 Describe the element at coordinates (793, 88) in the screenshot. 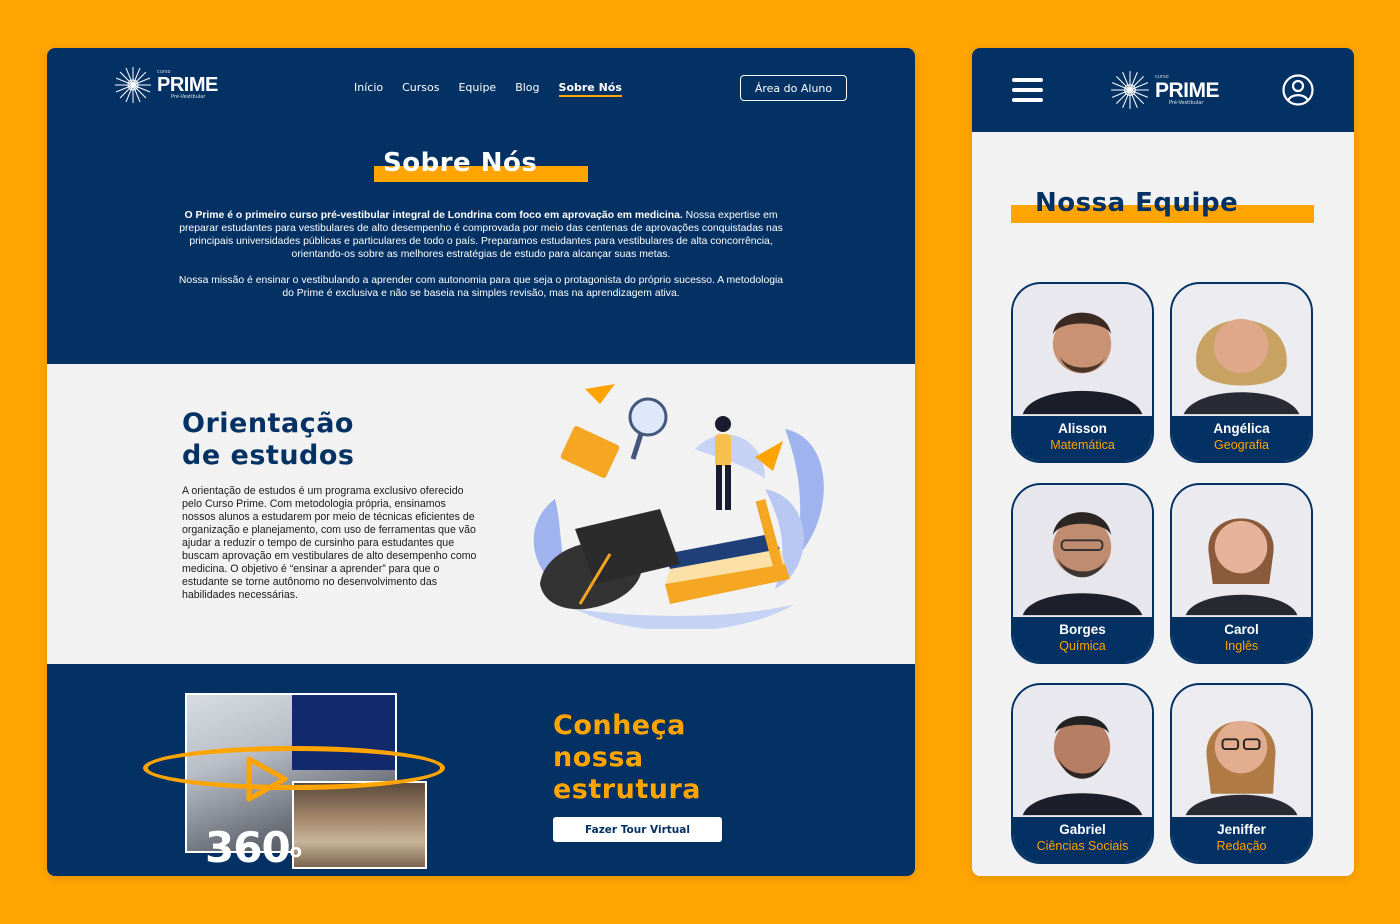

I see `student-area-button: Área do Aluno` at that location.